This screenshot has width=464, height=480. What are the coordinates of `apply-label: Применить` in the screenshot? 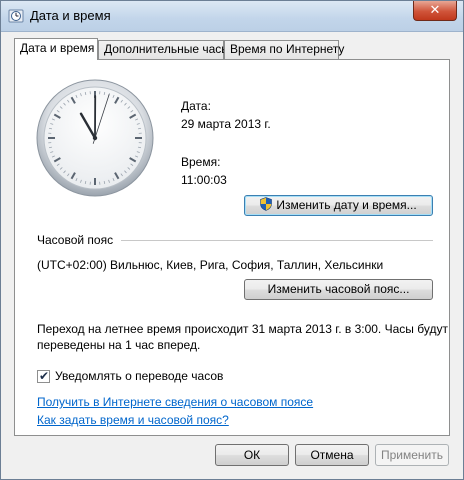 It's located at (411, 455).